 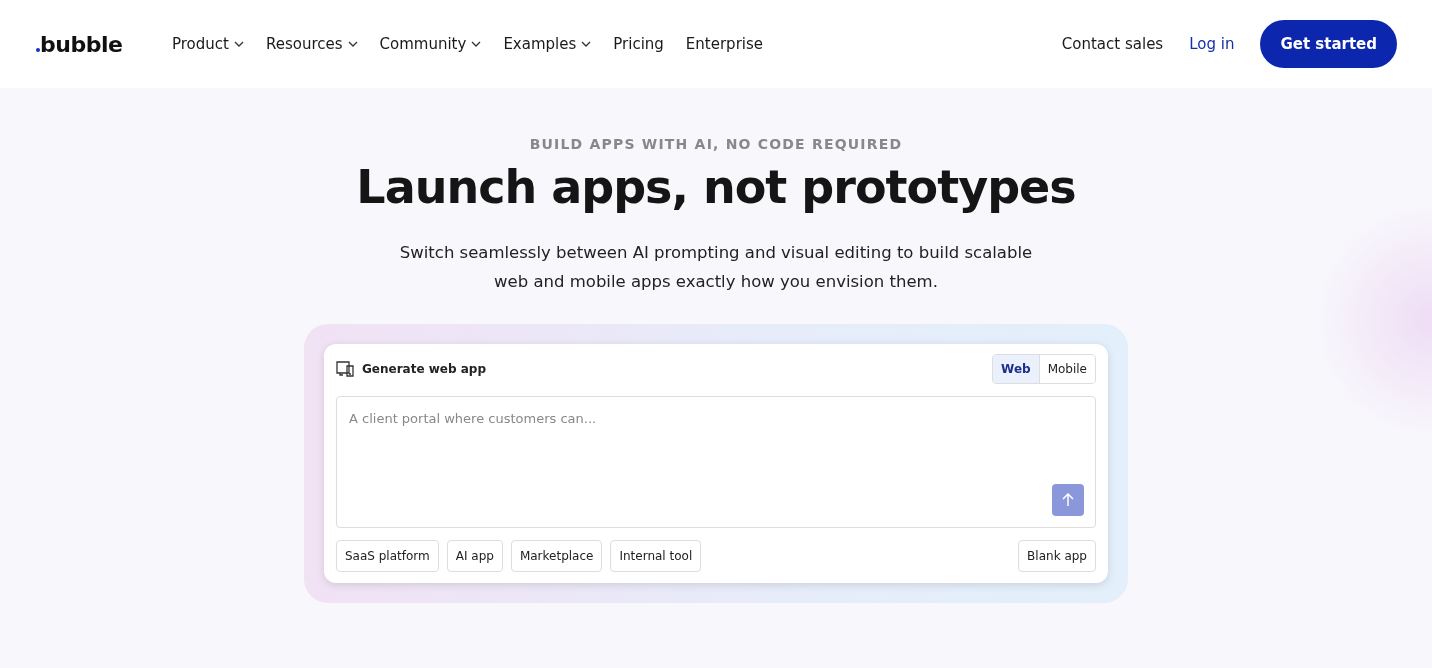 What do you see at coordinates (311, 44) in the screenshot?
I see `nav-link: Resources` at bounding box center [311, 44].